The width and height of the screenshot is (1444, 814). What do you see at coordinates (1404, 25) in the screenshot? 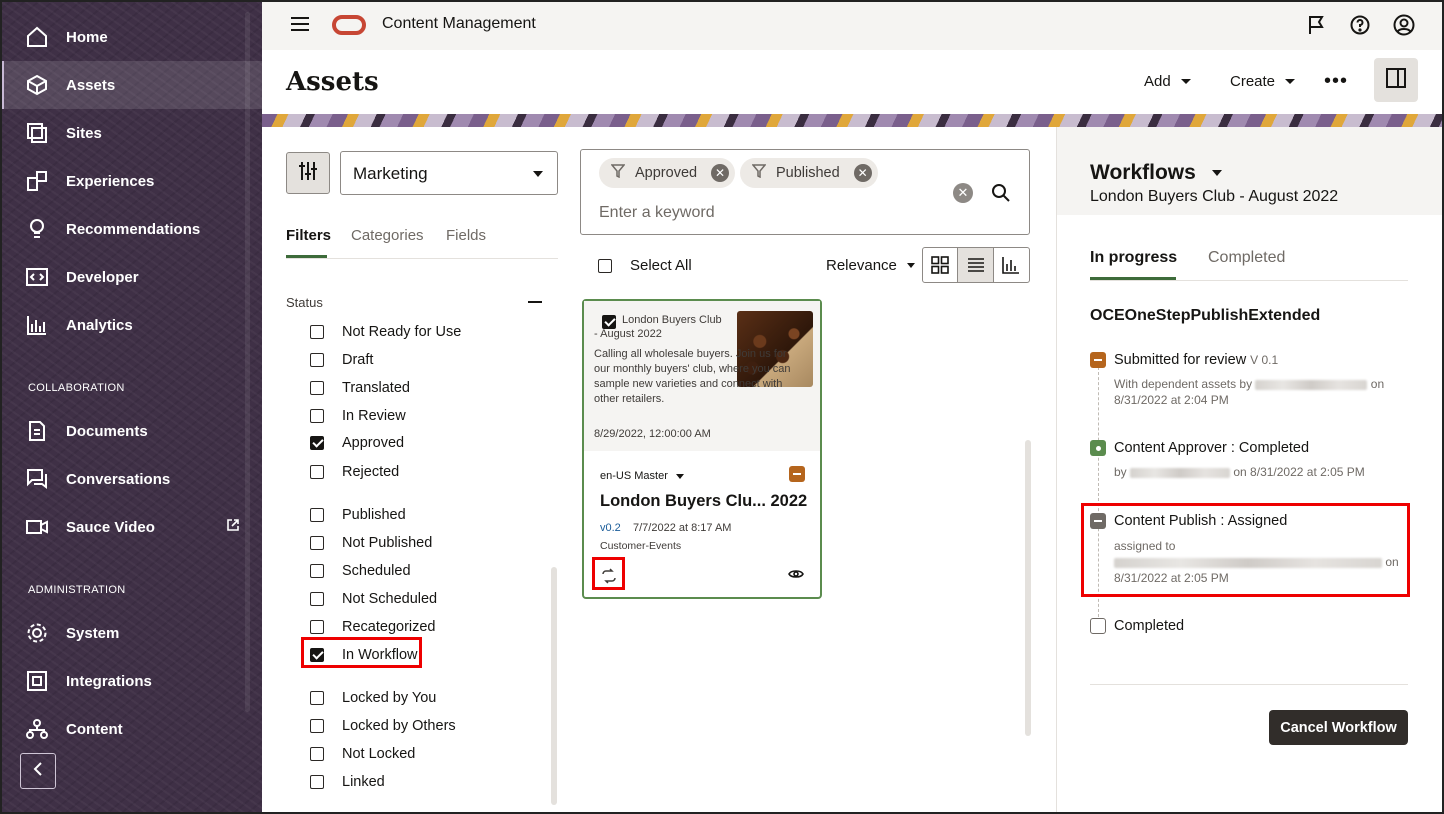
I see `user-avatar-icon` at bounding box center [1404, 25].